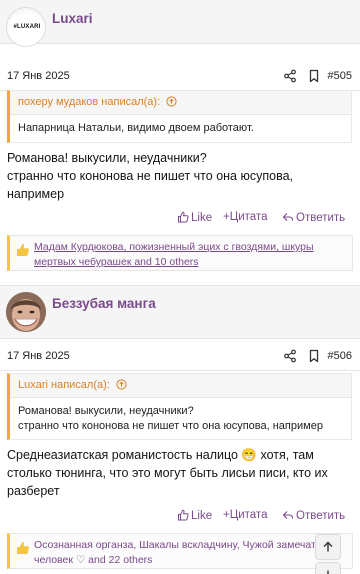 The width and height of the screenshot is (360, 574). What do you see at coordinates (33, 491) in the screenshot?
I see `message-line: разберет` at bounding box center [33, 491].